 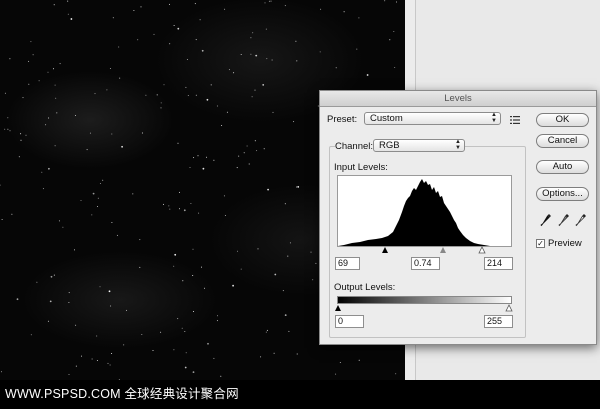 What do you see at coordinates (425, 263) in the screenshot?
I see `input-gamma-field: 0.74` at bounding box center [425, 263].